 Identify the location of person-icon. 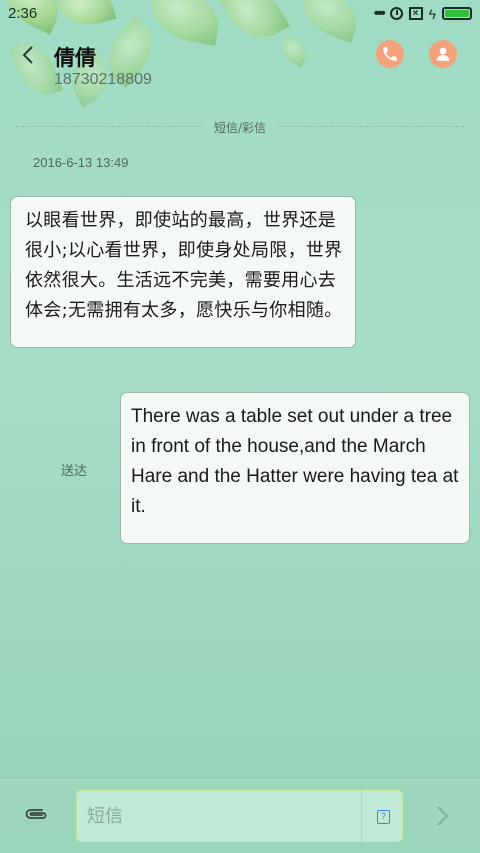
(443, 54).